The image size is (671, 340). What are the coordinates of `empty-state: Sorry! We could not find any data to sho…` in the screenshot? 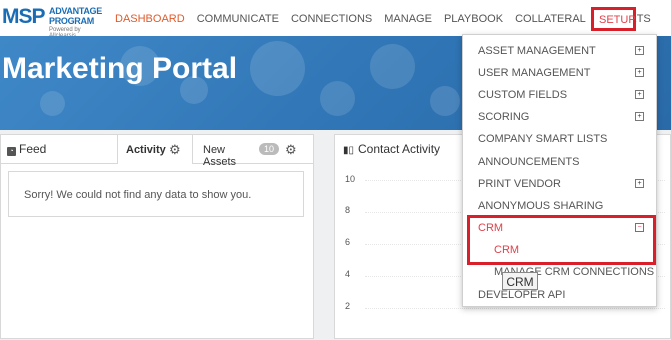 It's located at (156, 194).